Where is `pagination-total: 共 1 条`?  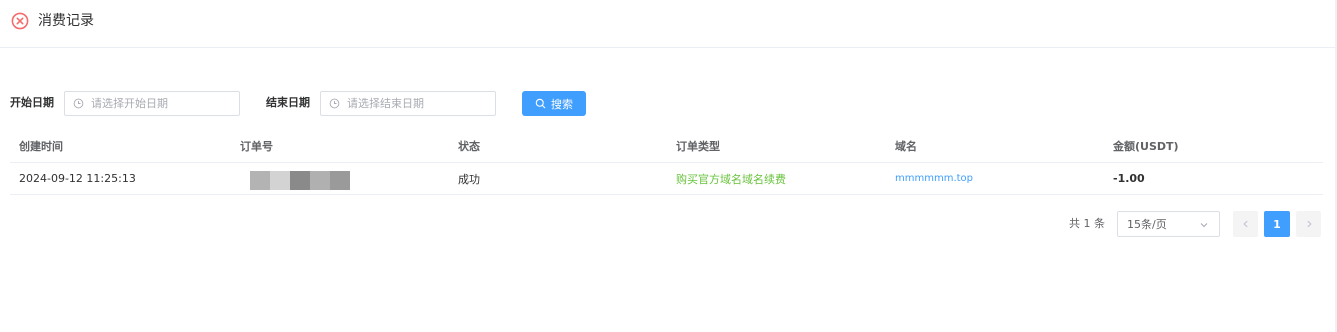
pagination-total: 共 1 条 is located at coordinates (1087, 223).